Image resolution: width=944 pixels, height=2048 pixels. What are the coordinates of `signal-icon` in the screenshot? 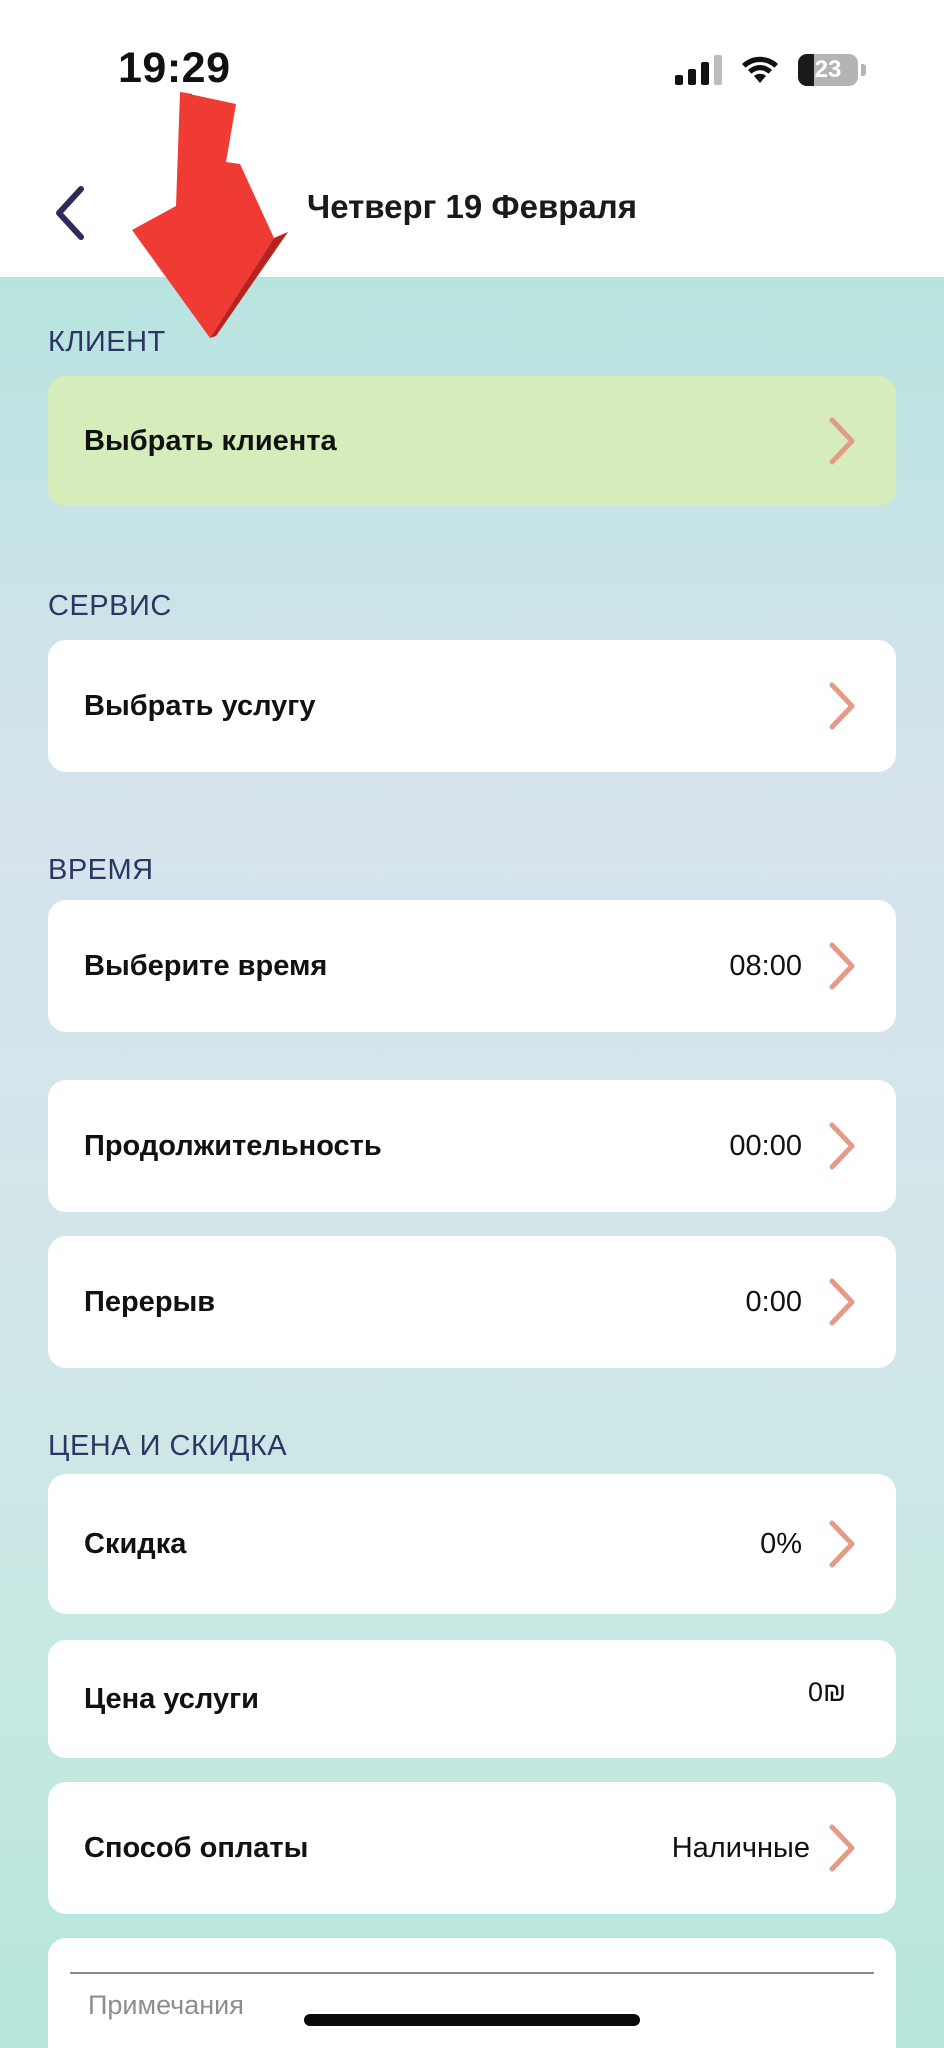 It's located at (698, 70).